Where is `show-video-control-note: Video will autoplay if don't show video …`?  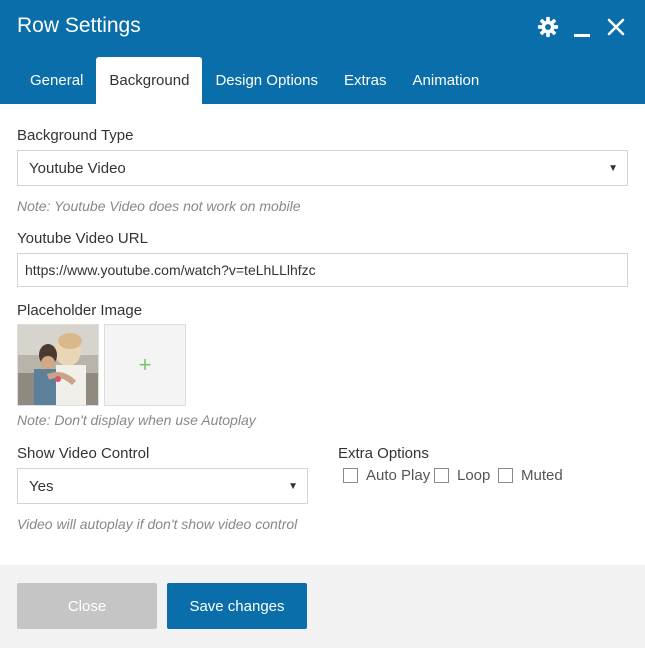
show-video-control-note: Video will autoplay if don't show video … is located at coordinates (157, 524).